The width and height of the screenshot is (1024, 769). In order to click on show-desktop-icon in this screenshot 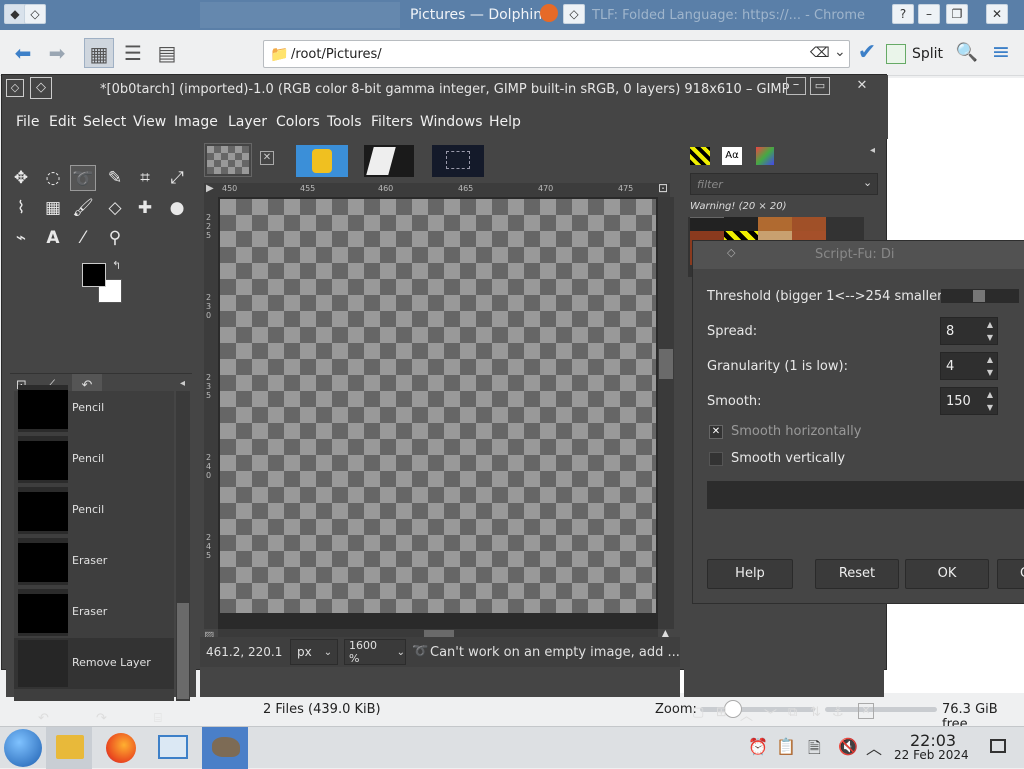, I will do `click(998, 746)`.